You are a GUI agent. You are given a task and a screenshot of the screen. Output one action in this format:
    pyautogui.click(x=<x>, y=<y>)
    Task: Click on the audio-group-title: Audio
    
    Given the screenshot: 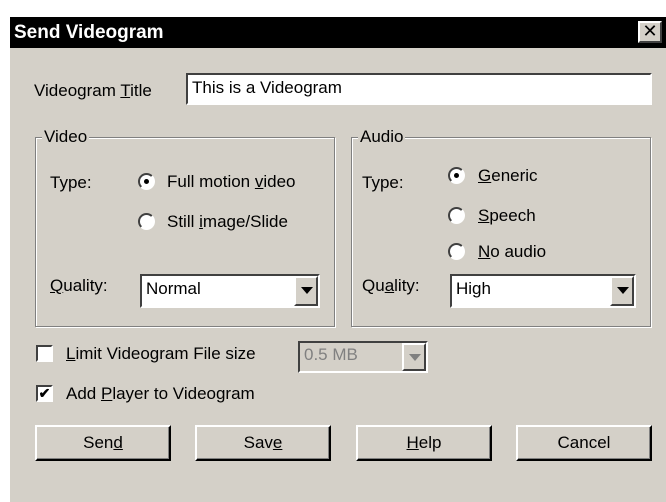 What is the action you would take?
    pyautogui.click(x=382, y=137)
    